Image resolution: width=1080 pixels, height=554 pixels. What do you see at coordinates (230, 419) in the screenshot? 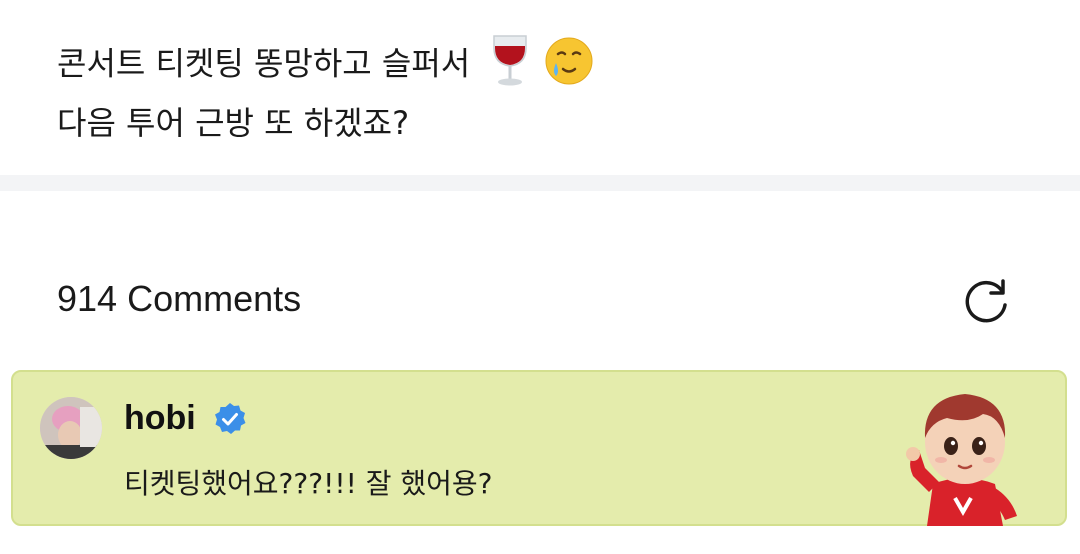
I see `verified-badge-icon` at bounding box center [230, 419].